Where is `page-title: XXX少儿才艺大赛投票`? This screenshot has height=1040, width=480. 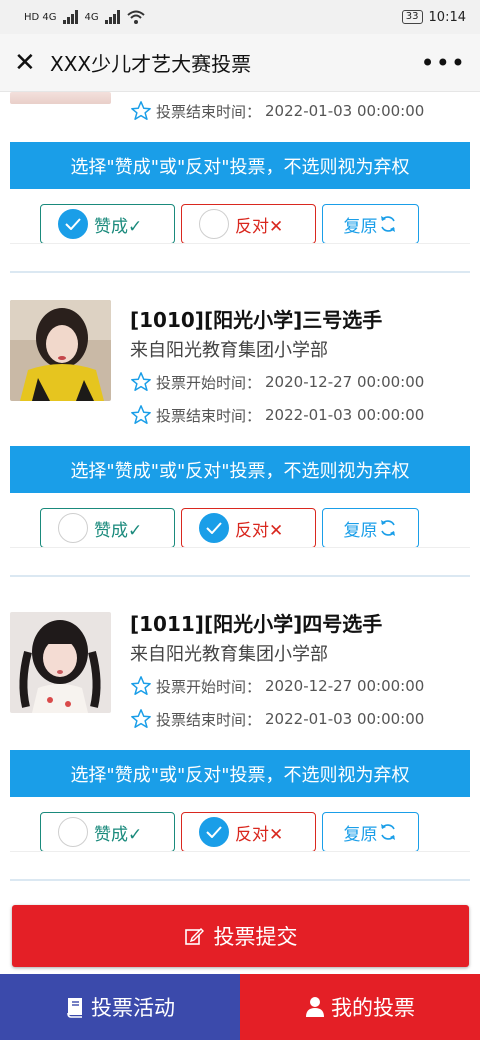
page-title: XXX少儿才艺大赛投票 is located at coordinates (151, 64).